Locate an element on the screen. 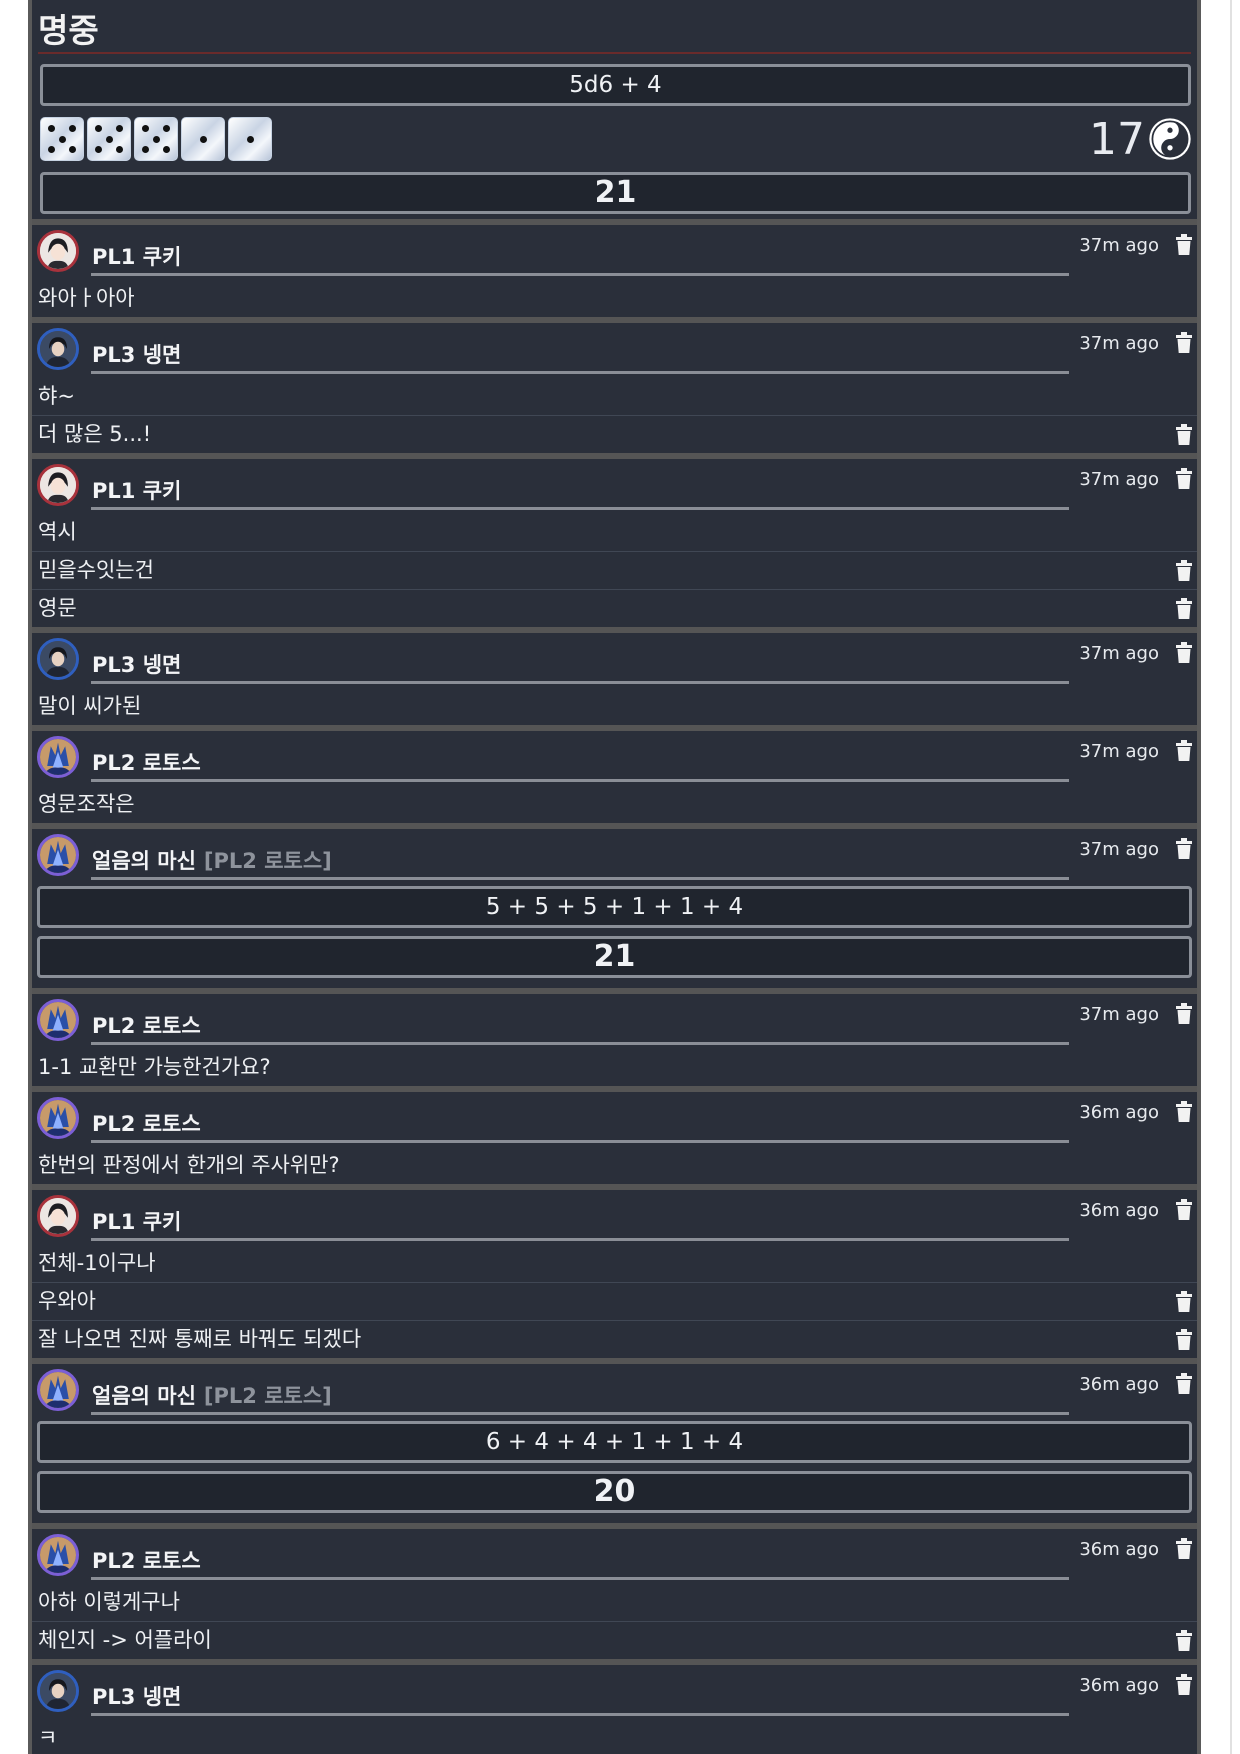  message-text: 우와아 is located at coordinates (614, 1301).